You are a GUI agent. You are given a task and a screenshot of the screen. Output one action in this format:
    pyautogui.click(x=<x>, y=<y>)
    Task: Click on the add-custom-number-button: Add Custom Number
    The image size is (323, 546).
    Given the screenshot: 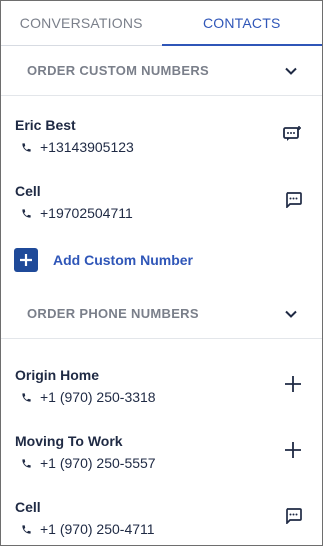 What is the action you would take?
    pyautogui.click(x=161, y=260)
    